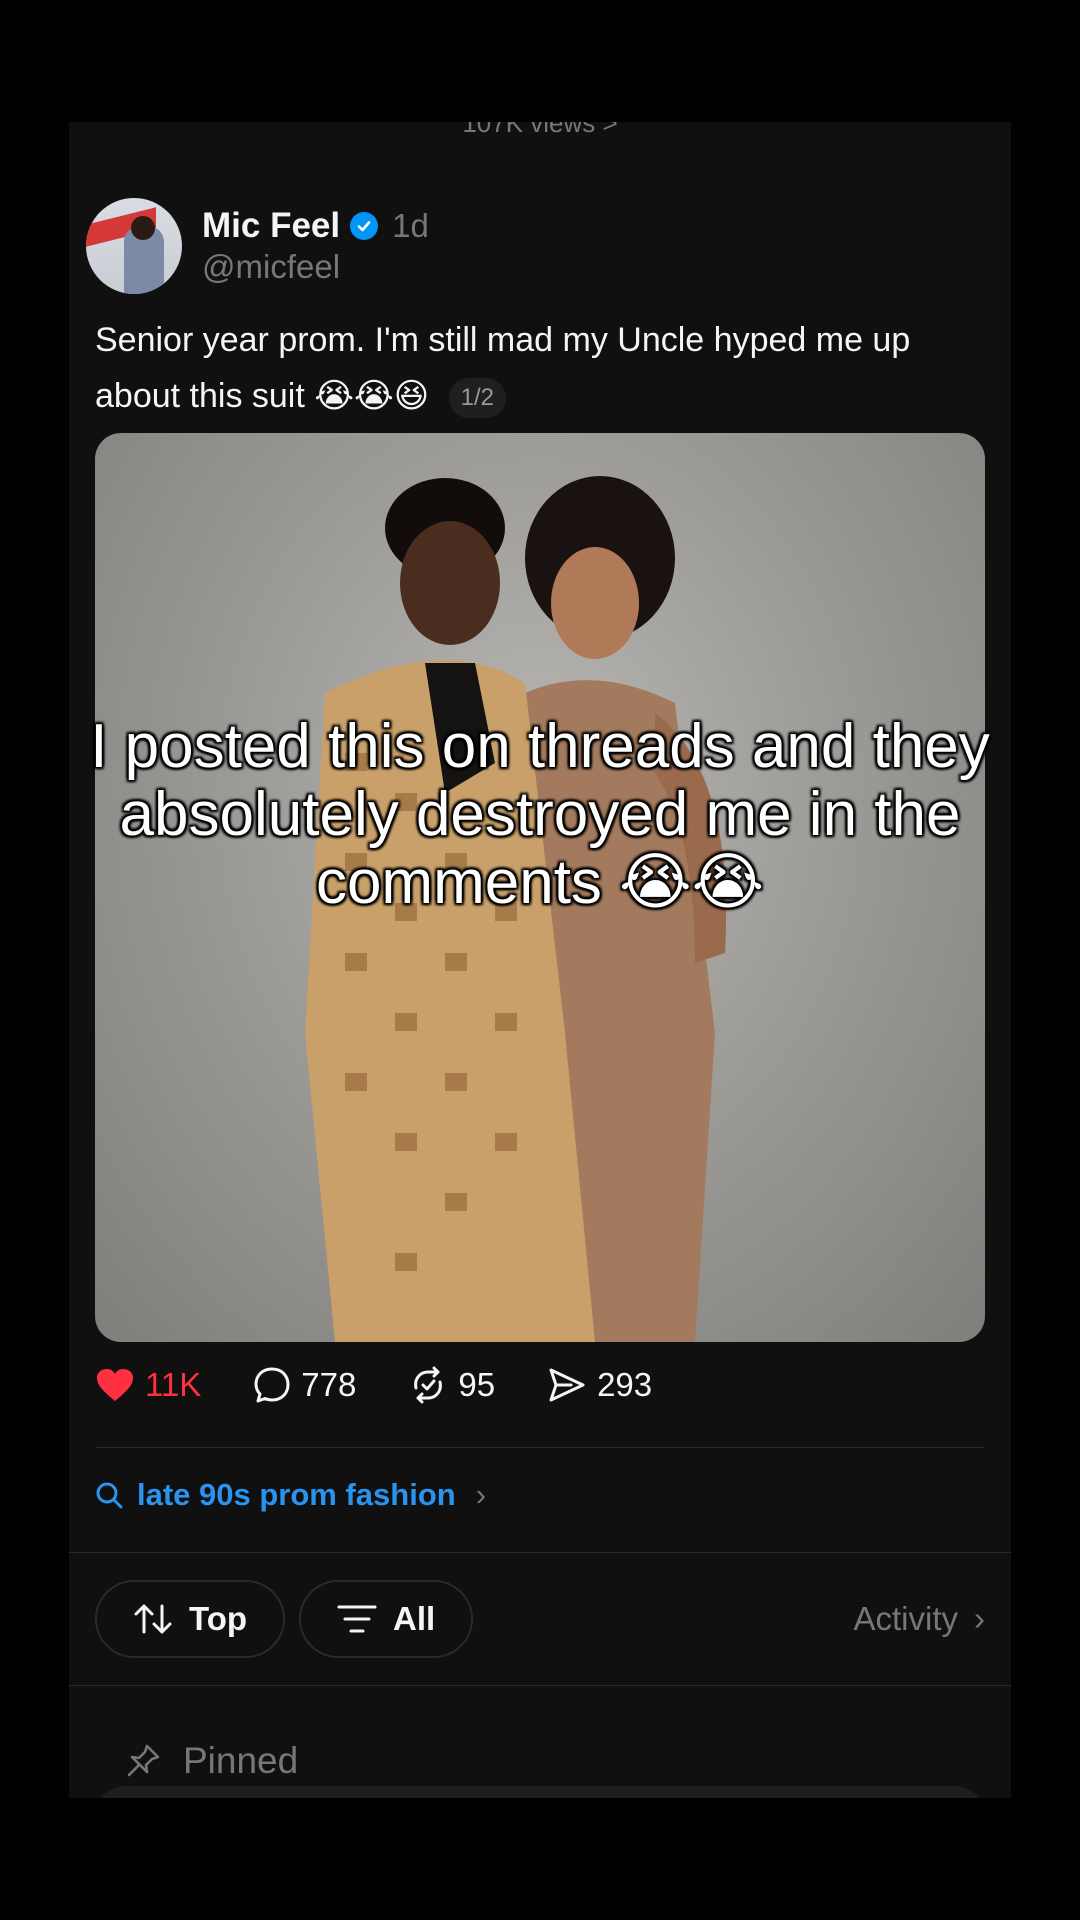 The height and width of the screenshot is (1920, 1080). I want to click on repost-count: 95, so click(477, 1384).